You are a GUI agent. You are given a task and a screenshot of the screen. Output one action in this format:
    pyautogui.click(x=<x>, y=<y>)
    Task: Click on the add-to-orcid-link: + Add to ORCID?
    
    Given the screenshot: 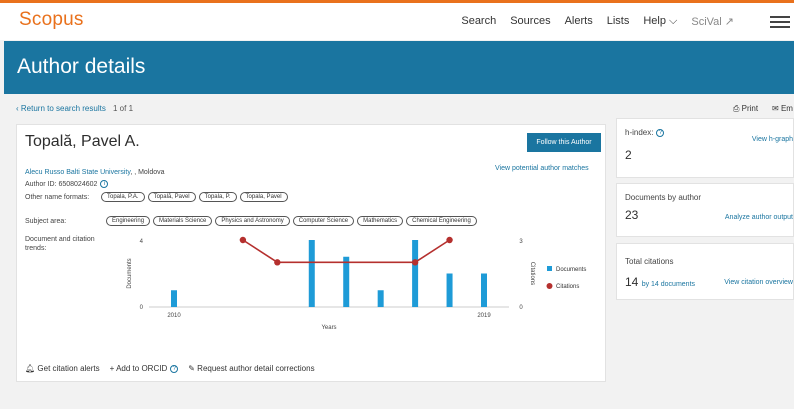 What is the action you would take?
    pyautogui.click(x=144, y=368)
    